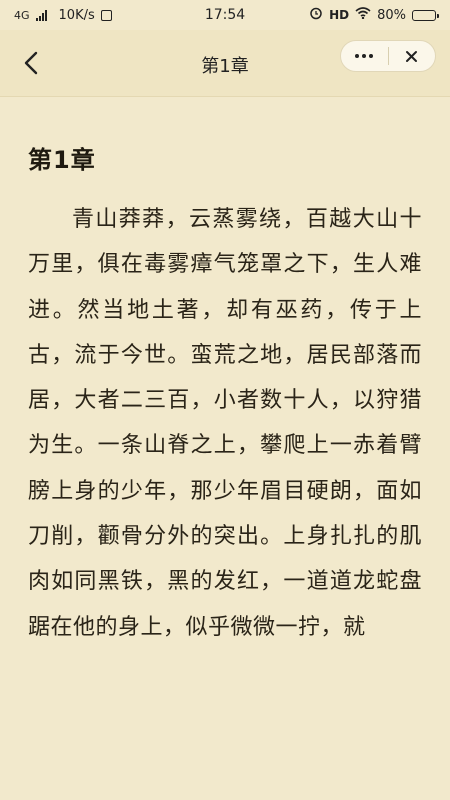 The width and height of the screenshot is (450, 800). I want to click on more-button, so click(364, 56).